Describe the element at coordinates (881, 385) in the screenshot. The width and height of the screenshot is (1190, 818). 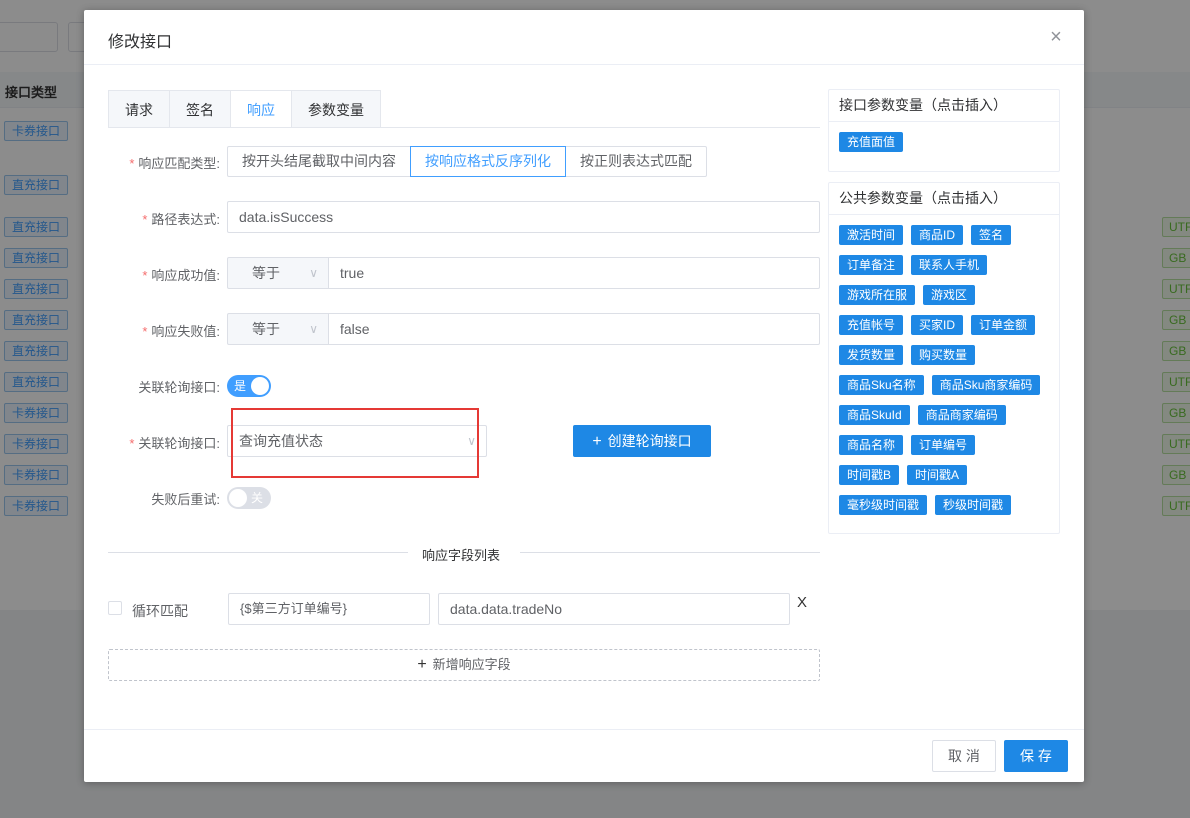
I see `public-var-tag: 商品Sku名称` at that location.